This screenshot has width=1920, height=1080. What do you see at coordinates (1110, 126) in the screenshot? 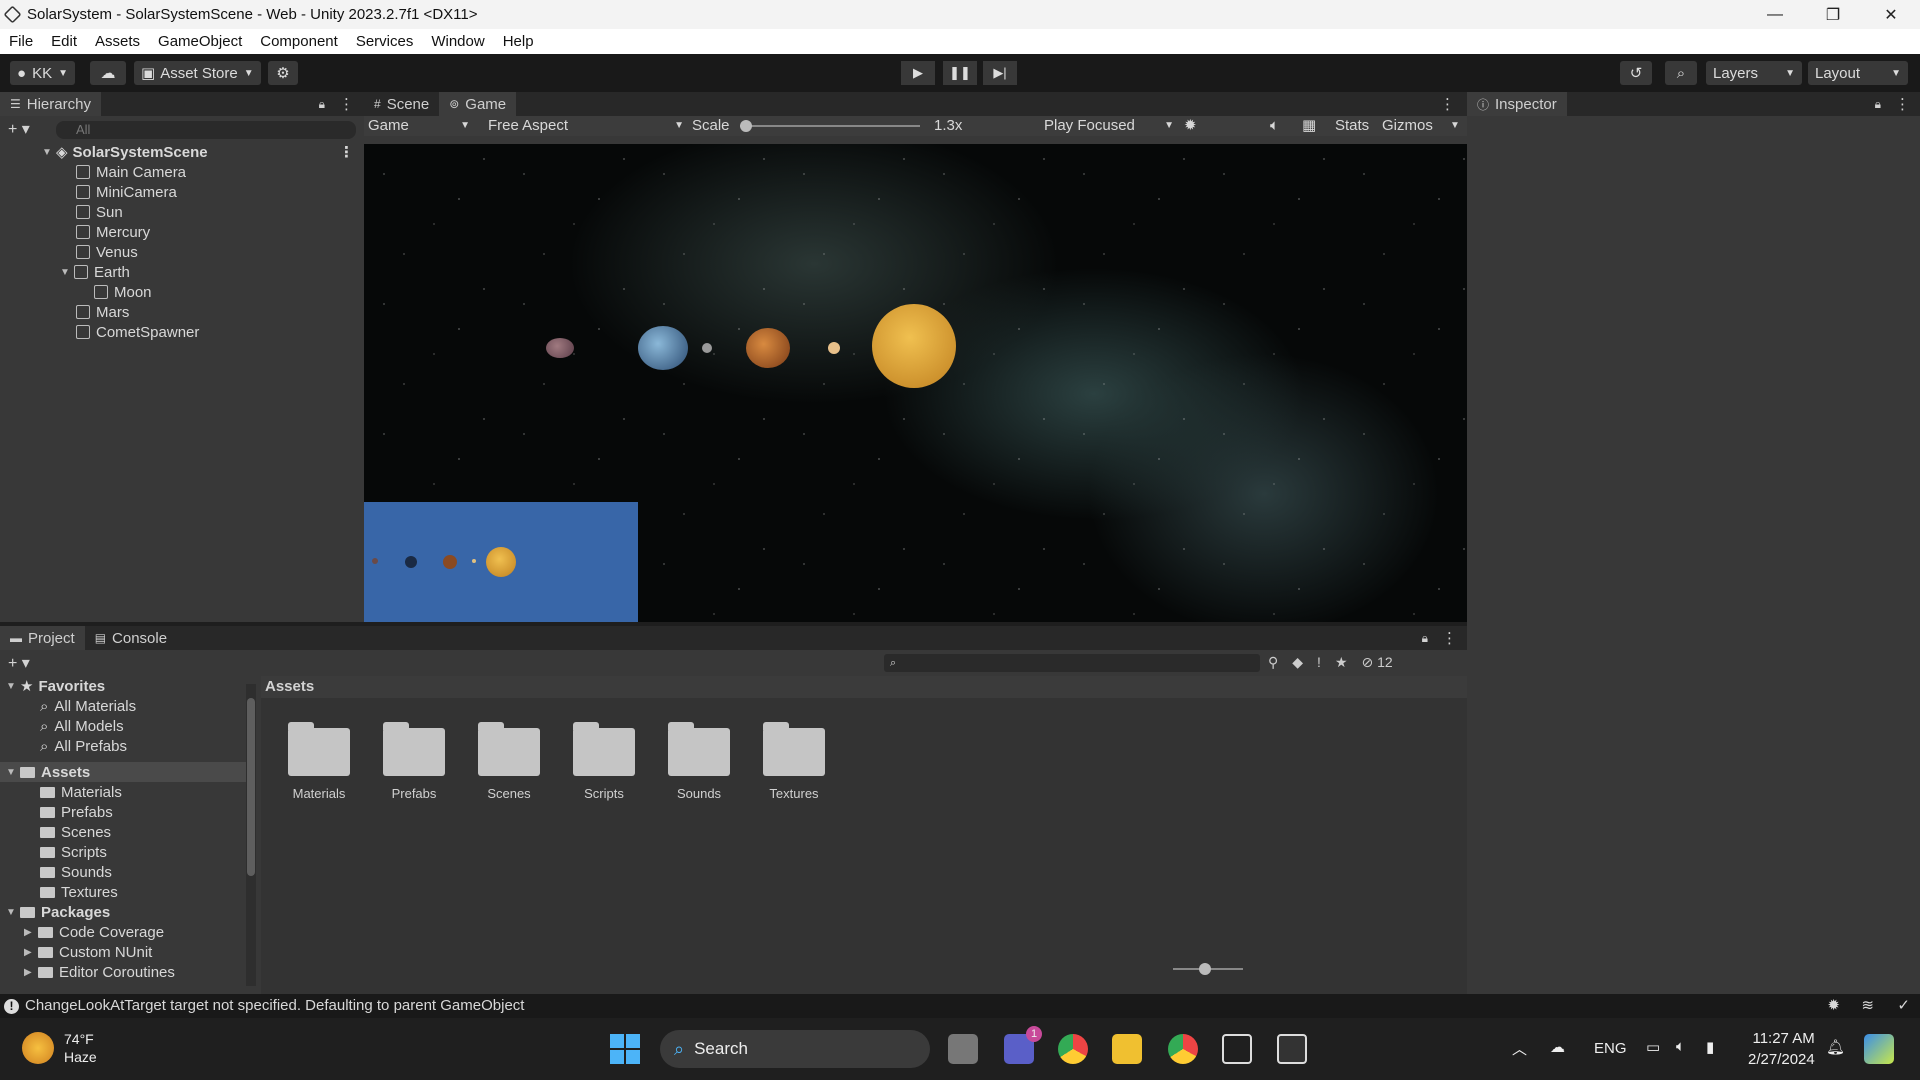
I see `play-mode-dropdown: Play Focused ▼` at bounding box center [1110, 126].